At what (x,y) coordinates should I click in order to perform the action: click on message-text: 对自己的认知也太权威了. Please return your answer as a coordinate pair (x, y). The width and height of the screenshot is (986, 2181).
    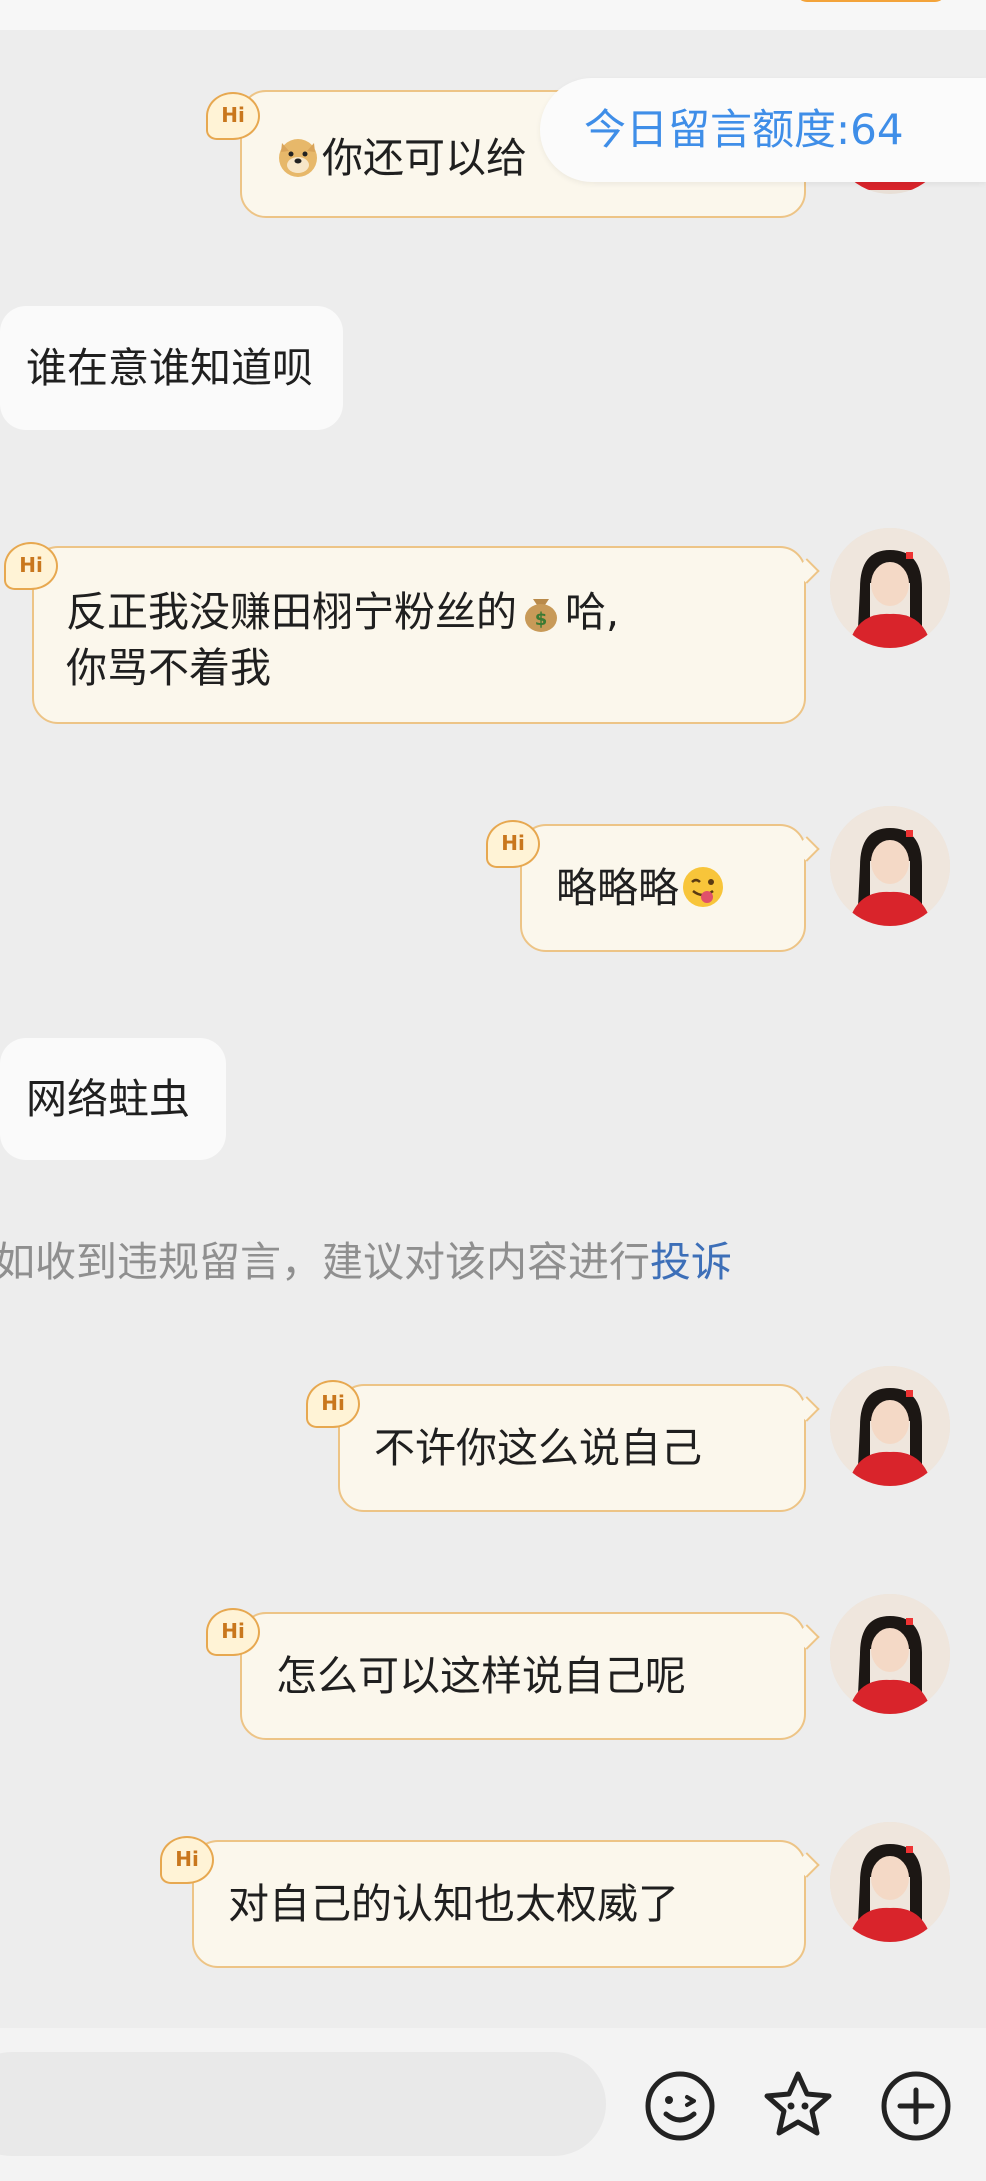
    Looking at the image, I should click on (453, 1904).